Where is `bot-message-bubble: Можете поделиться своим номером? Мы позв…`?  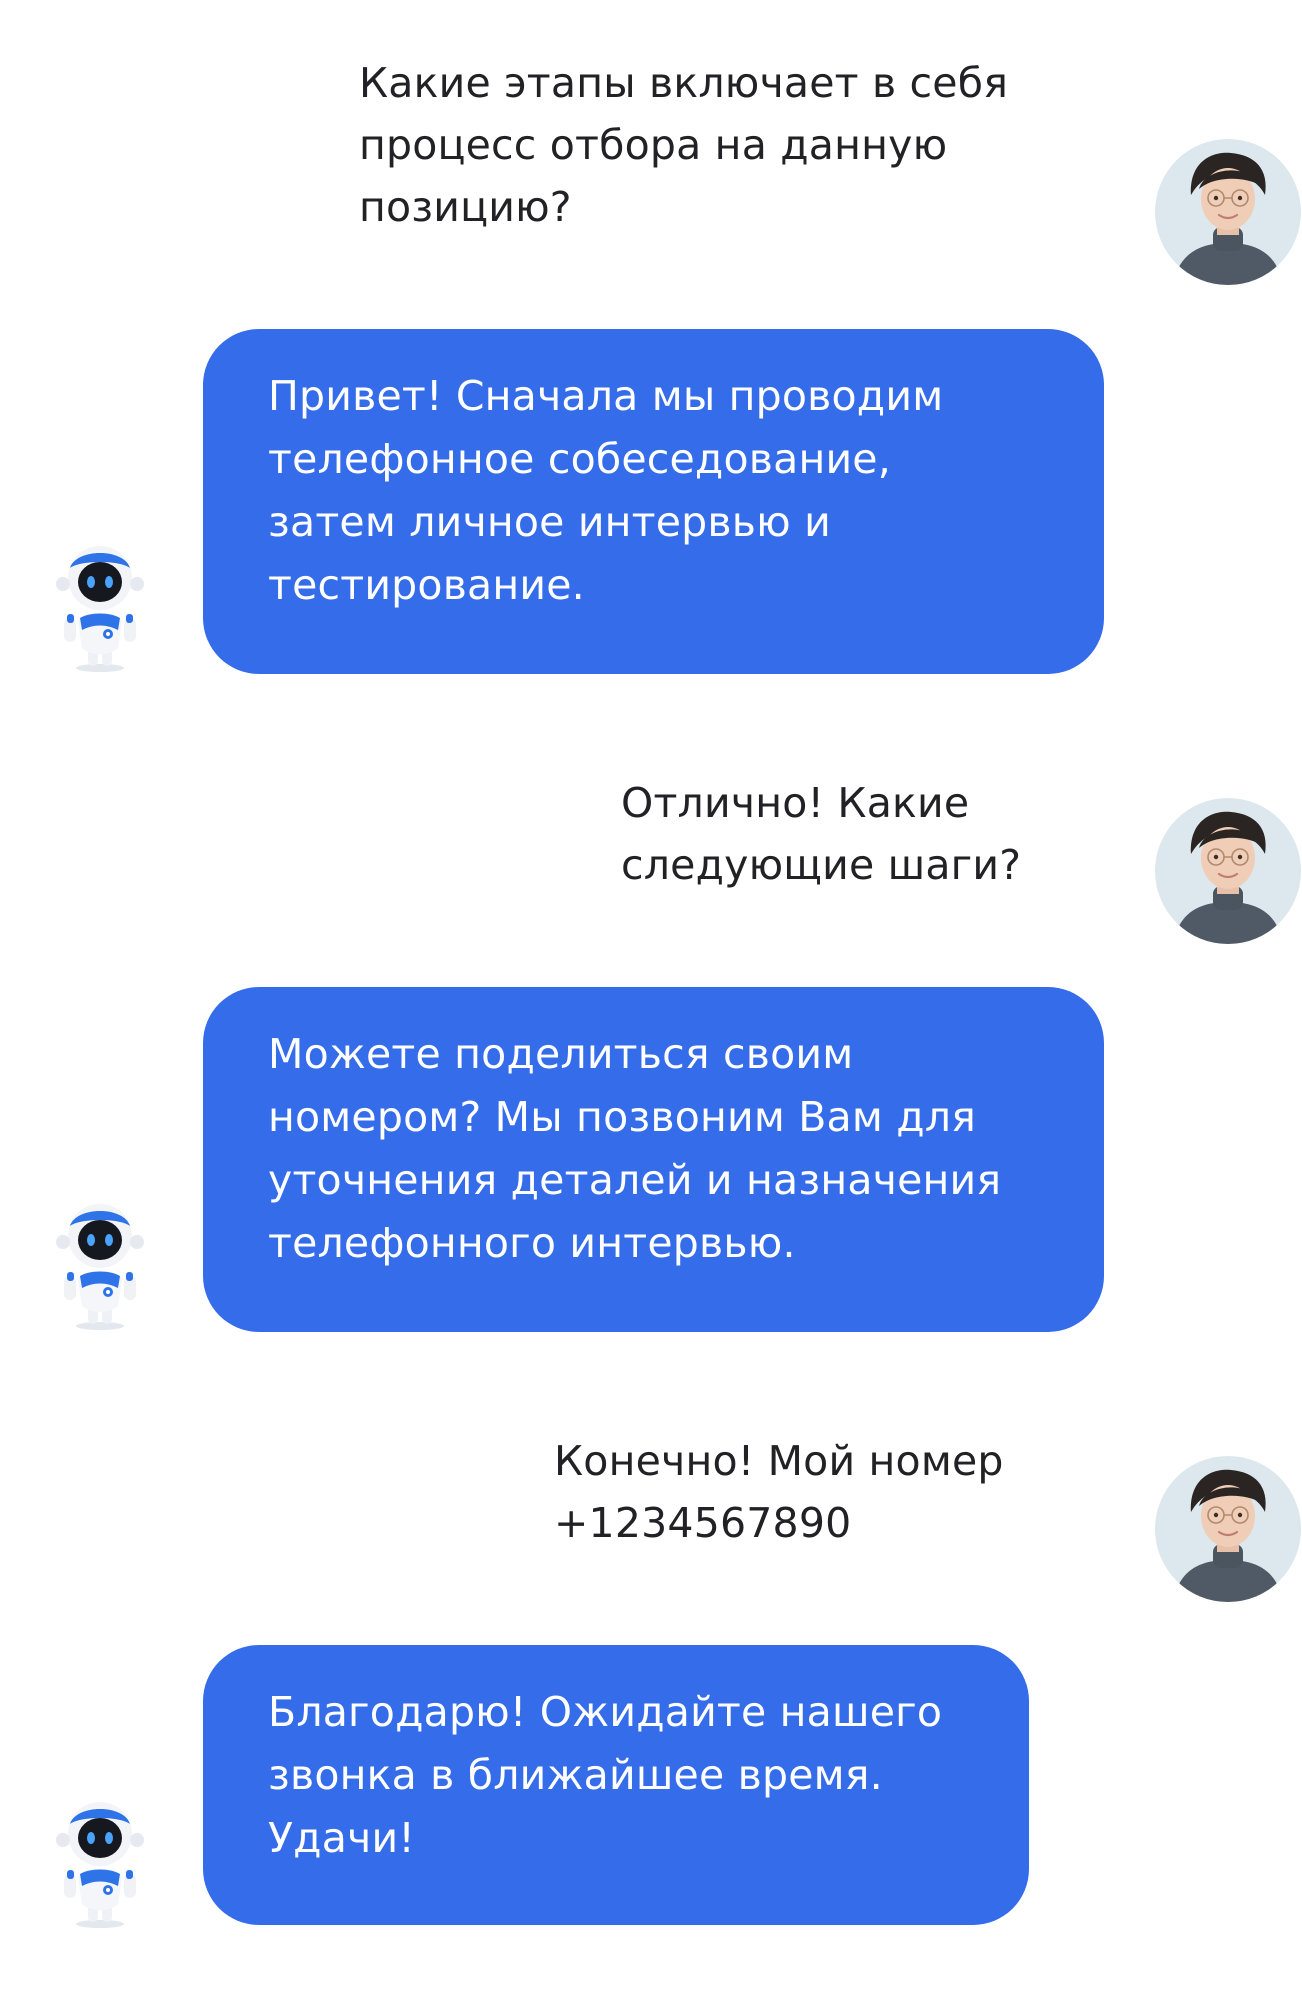 bot-message-bubble: Можете поделиться своим номером? Мы позв… is located at coordinates (653, 1159).